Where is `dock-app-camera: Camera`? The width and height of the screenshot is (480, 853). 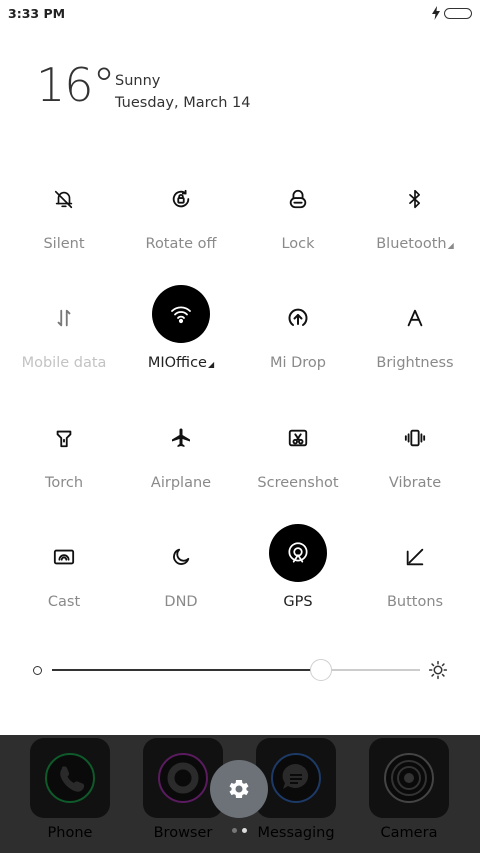
dock-app-camera: Camera is located at coordinates (409, 793).